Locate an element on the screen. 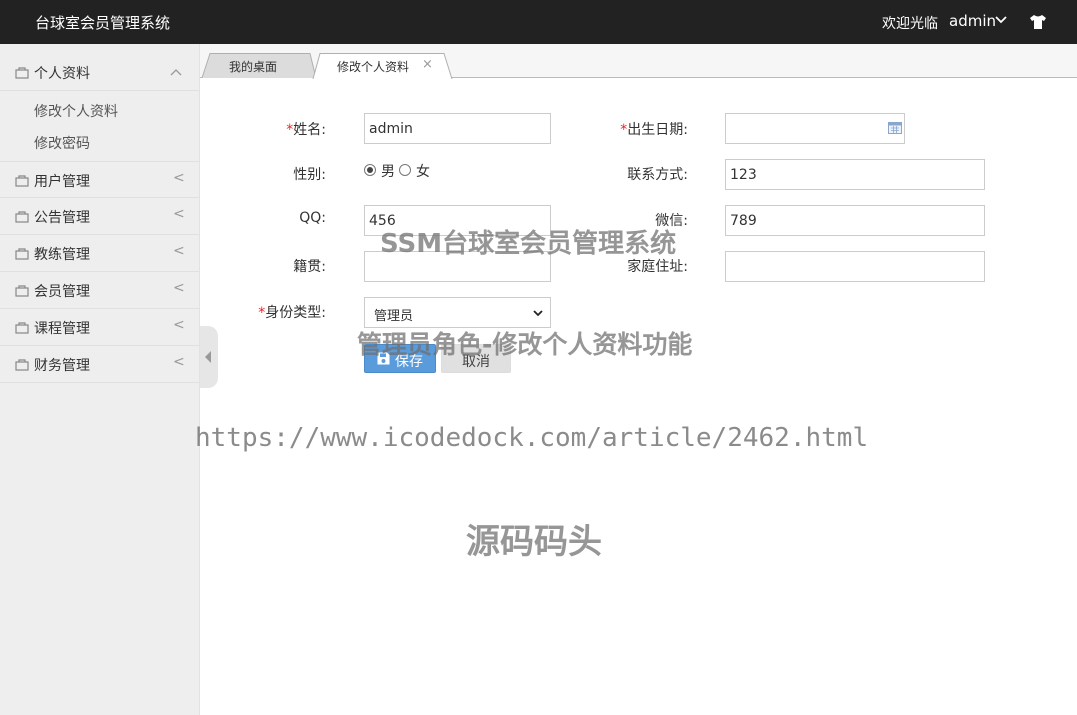  gender-female-radio is located at coordinates (405, 170).